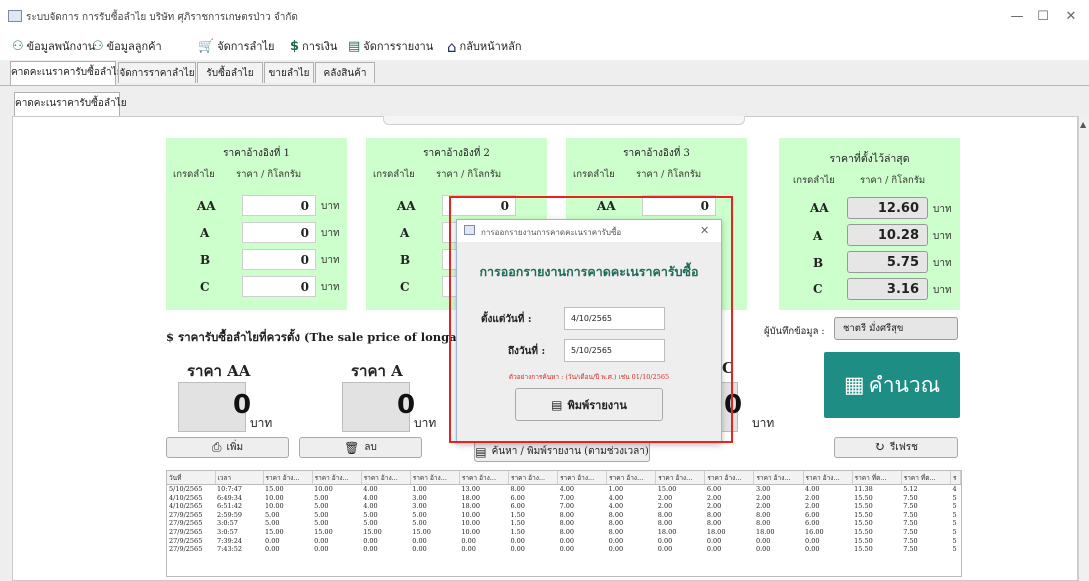  I want to click on menu-home: ⌂ กลับหน้าหลัก, so click(484, 47).